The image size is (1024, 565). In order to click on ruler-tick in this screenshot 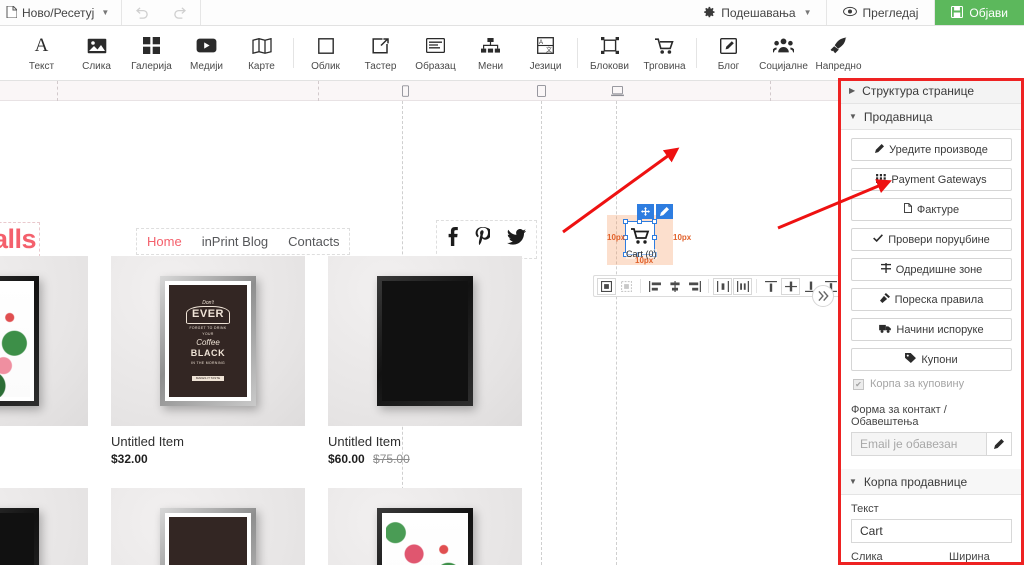, I will do `click(770, 91)`.